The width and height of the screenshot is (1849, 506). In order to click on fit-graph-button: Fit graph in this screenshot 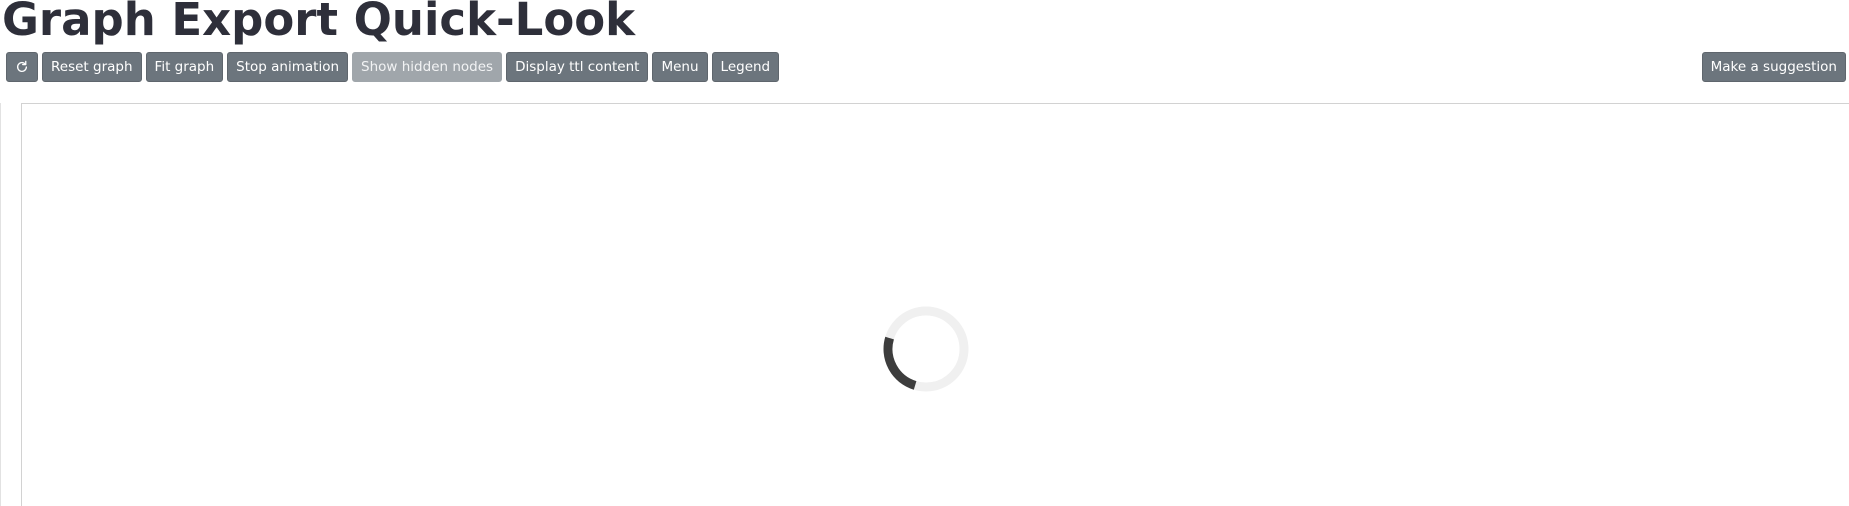, I will do `click(184, 67)`.